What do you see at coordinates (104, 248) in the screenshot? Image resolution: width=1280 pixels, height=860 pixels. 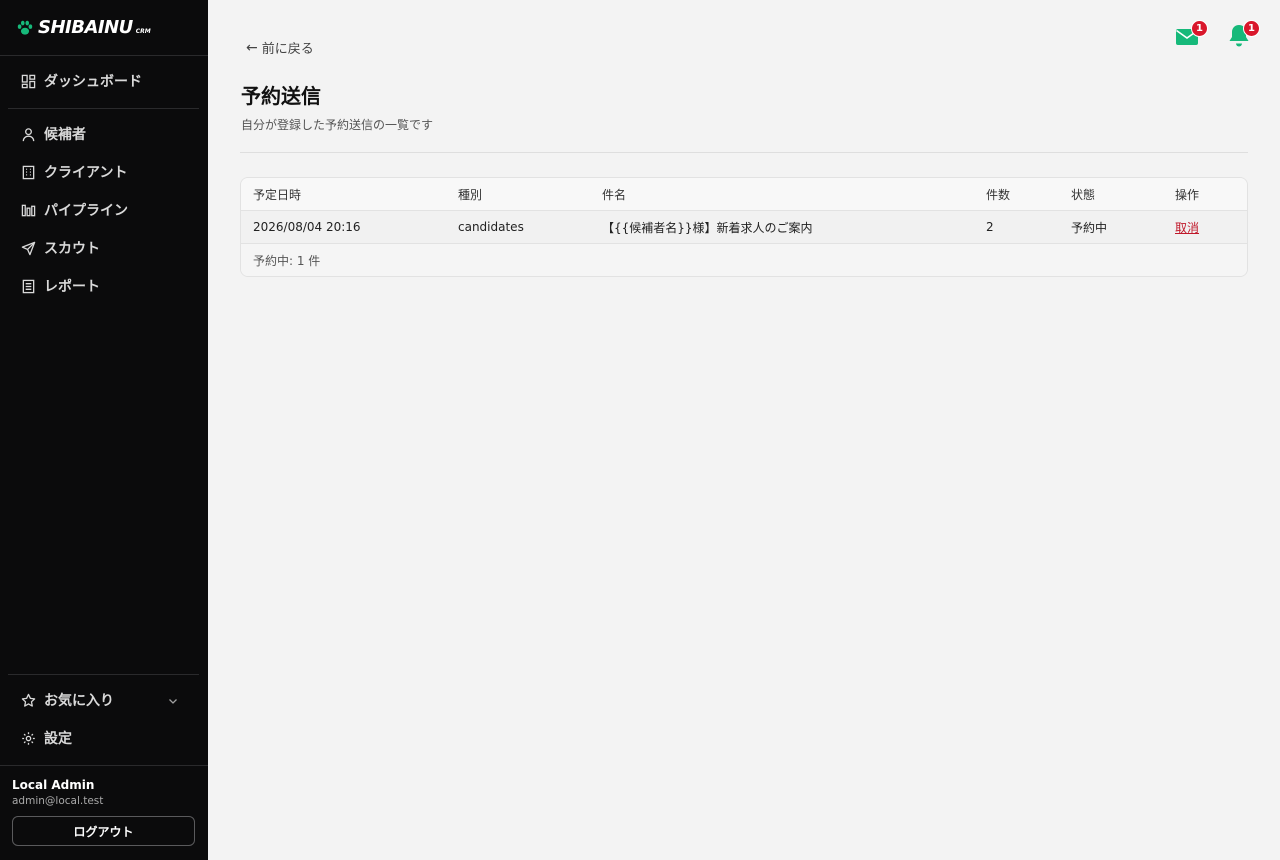 I see `sidebar-item-scout: スカウト` at bounding box center [104, 248].